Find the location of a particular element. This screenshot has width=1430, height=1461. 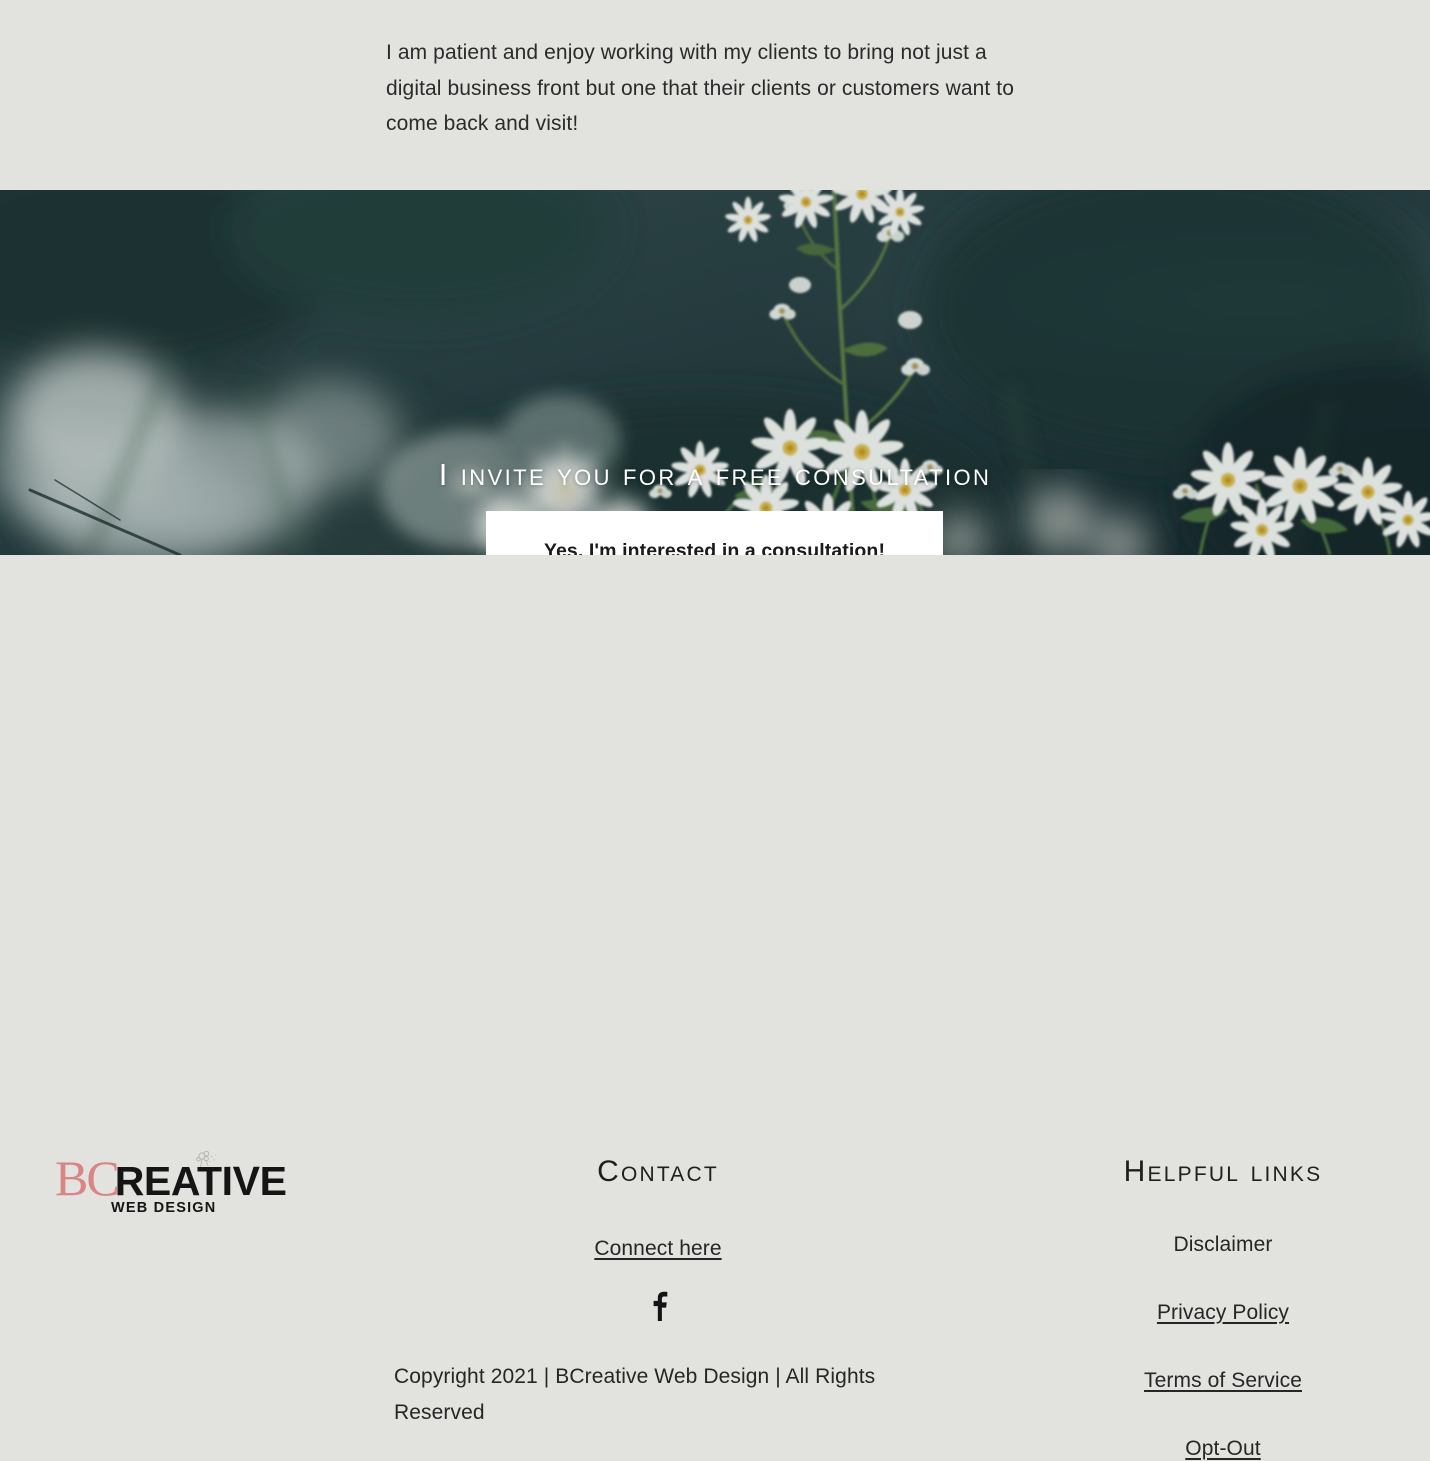

facebook-icon is located at coordinates (658, 1306).